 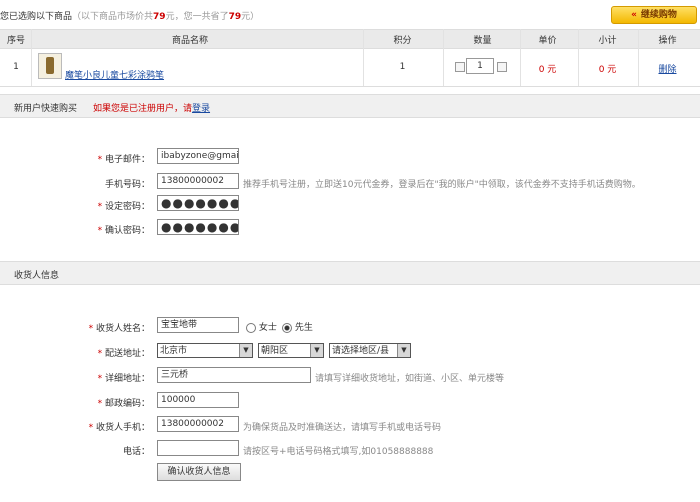 I want to click on product-name-link: 魔笔小良儿童七彩涂鸦笔, so click(x=114, y=74).